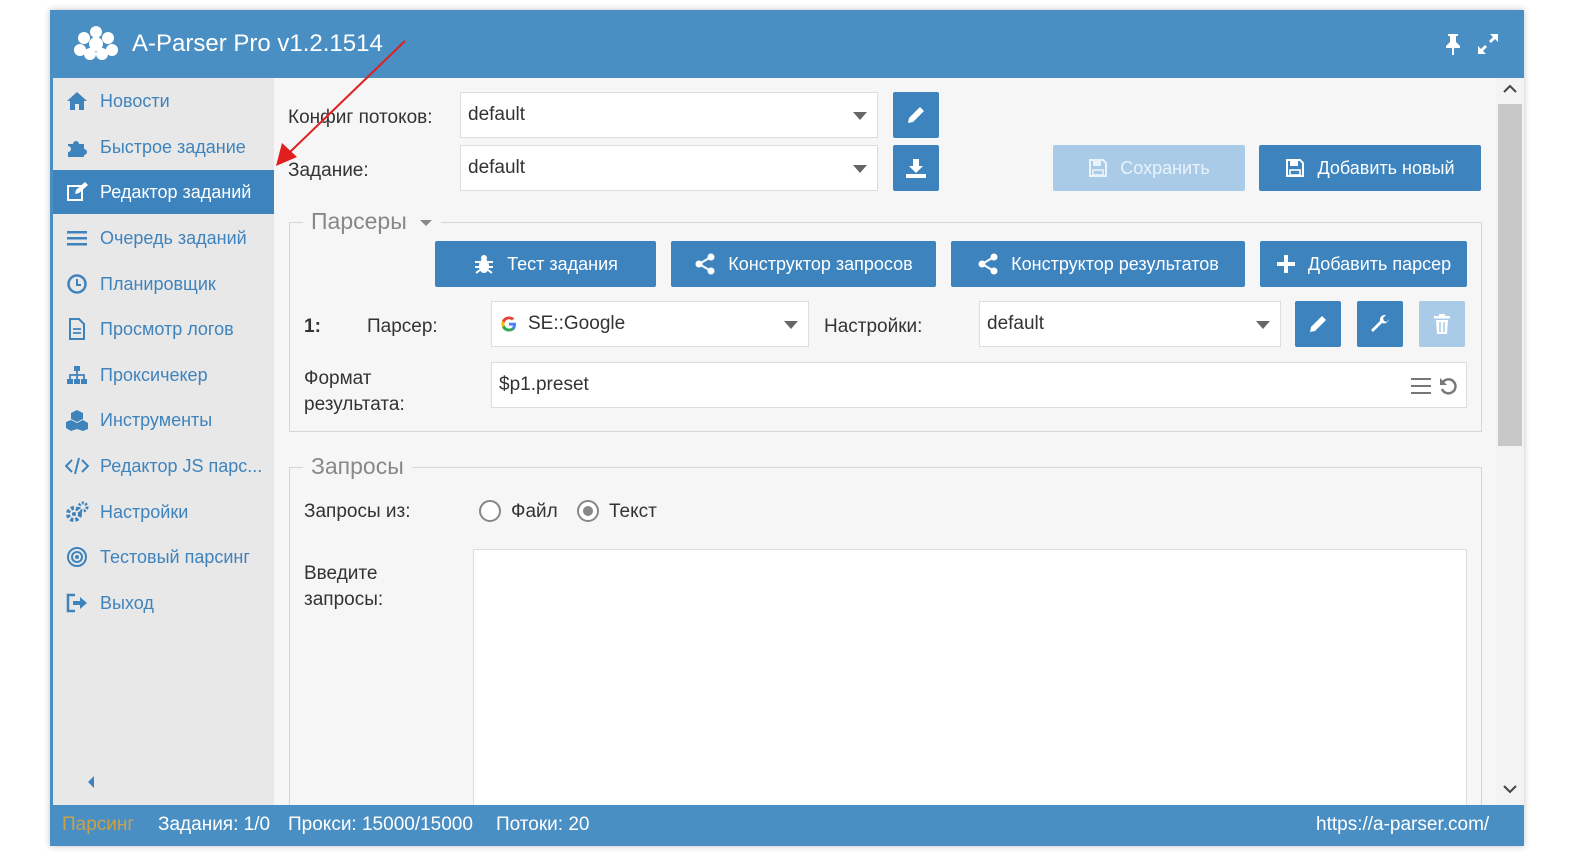 This screenshot has height=862, width=1596. What do you see at coordinates (1130, 324) in the screenshot?
I see `parser-settings-select: default` at bounding box center [1130, 324].